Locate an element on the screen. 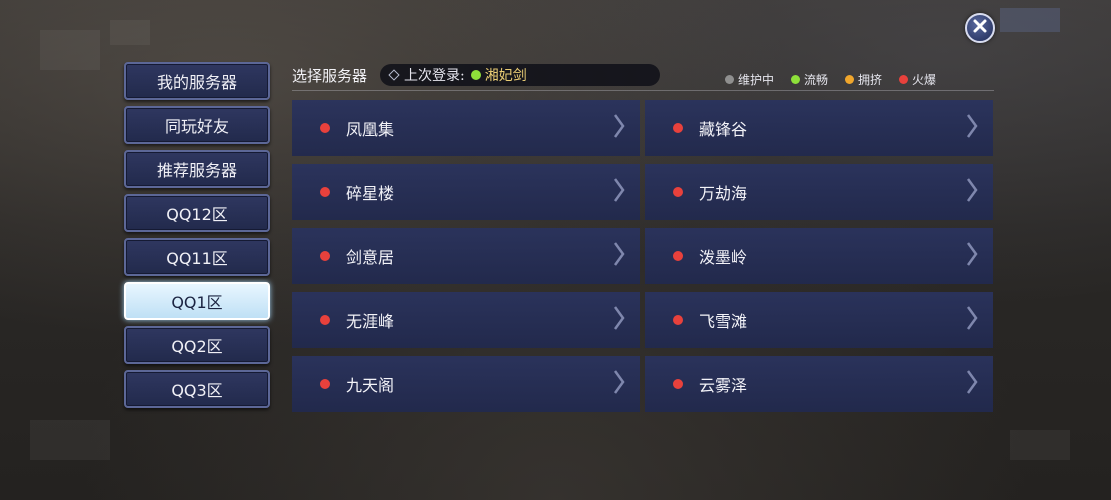 Image resolution: width=1111 pixels, height=500 pixels. sidebar-item-qq11: QQ11区 is located at coordinates (197, 257).